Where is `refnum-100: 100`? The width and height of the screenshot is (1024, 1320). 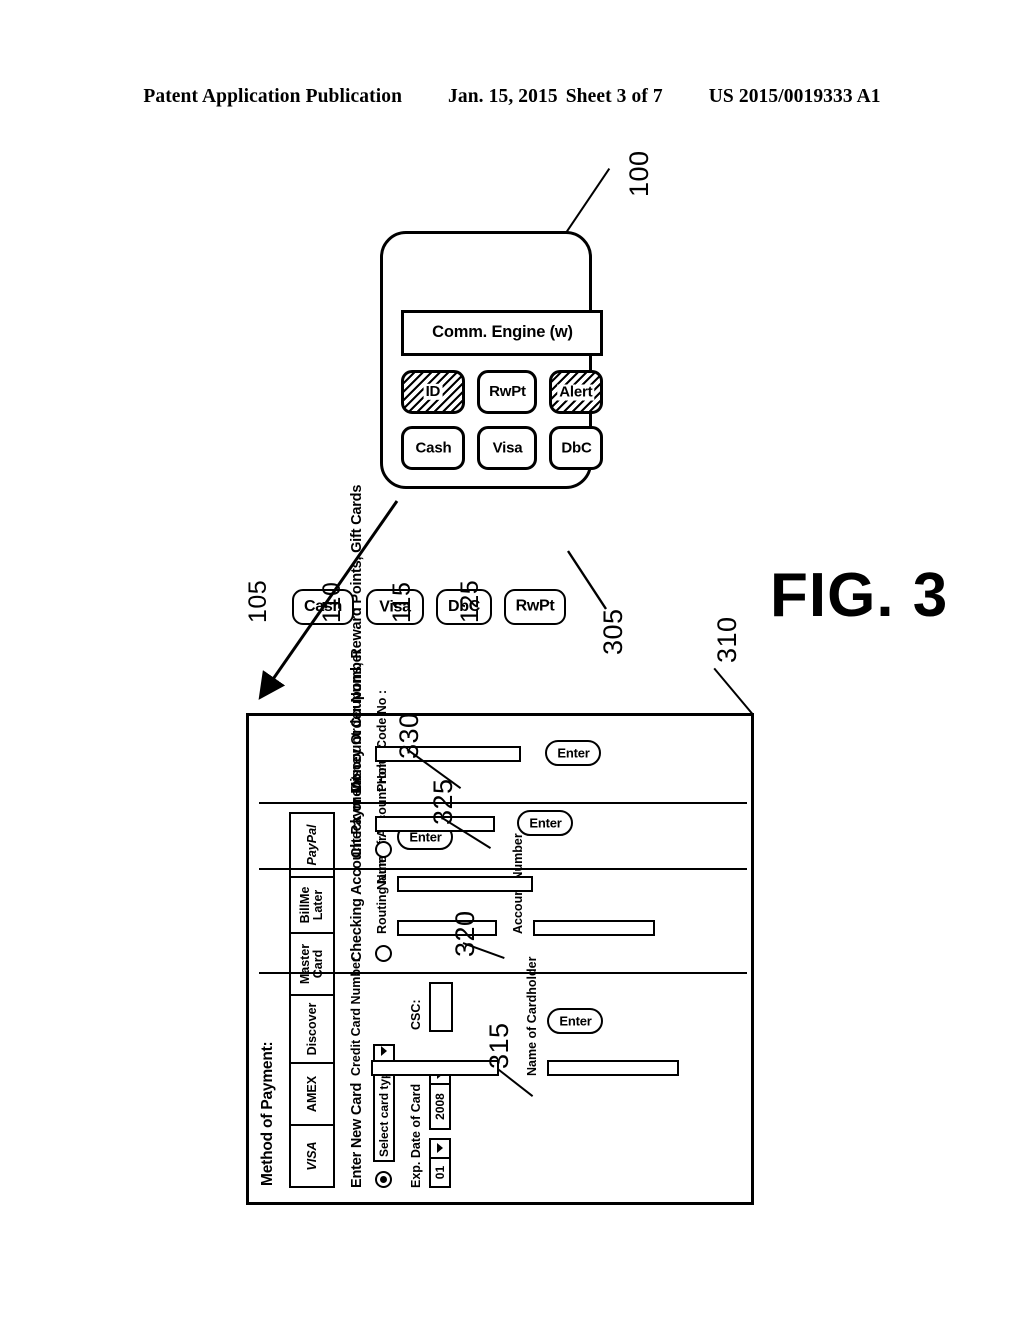 refnum-100: 100 is located at coordinates (639, 173).